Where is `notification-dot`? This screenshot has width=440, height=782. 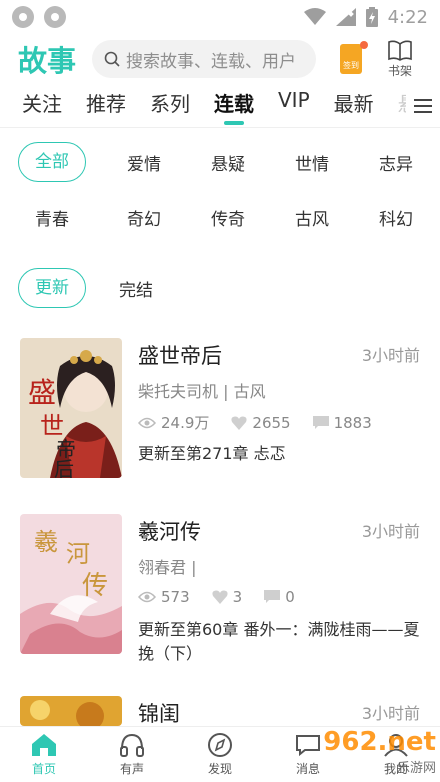 notification-dot is located at coordinates (364, 45).